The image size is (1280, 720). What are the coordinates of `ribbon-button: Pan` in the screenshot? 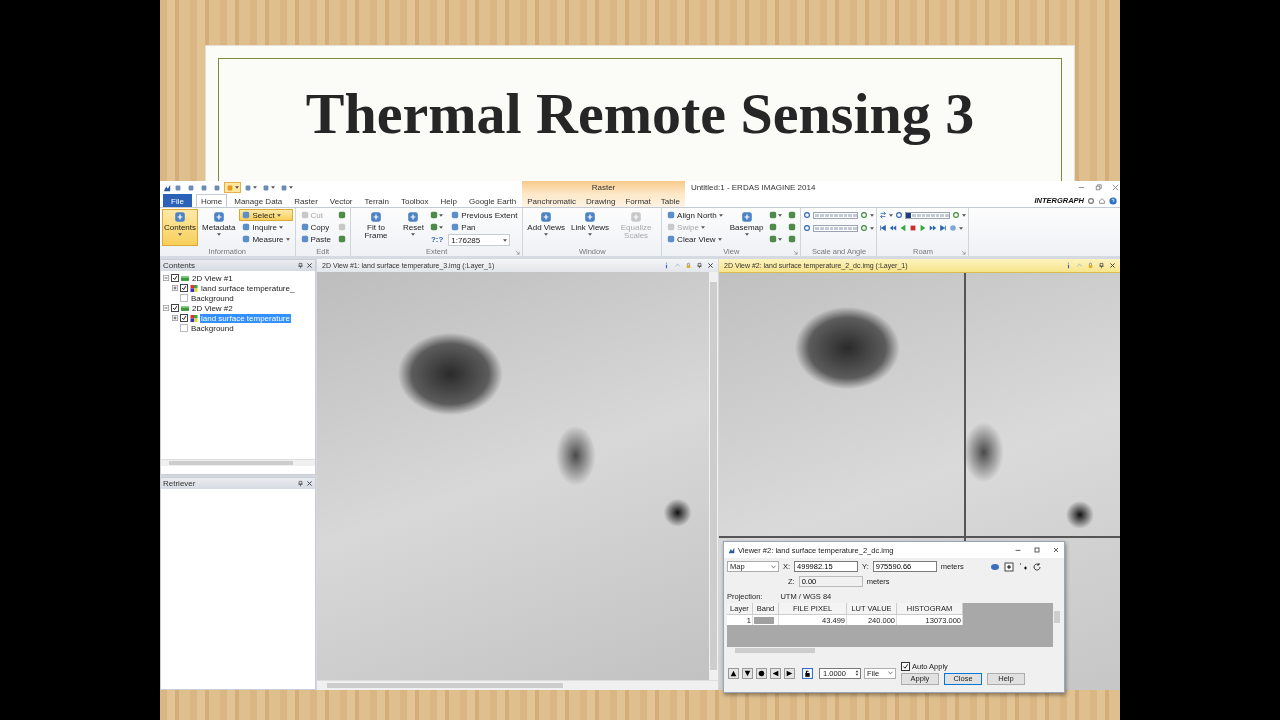 It's located at (484, 227).